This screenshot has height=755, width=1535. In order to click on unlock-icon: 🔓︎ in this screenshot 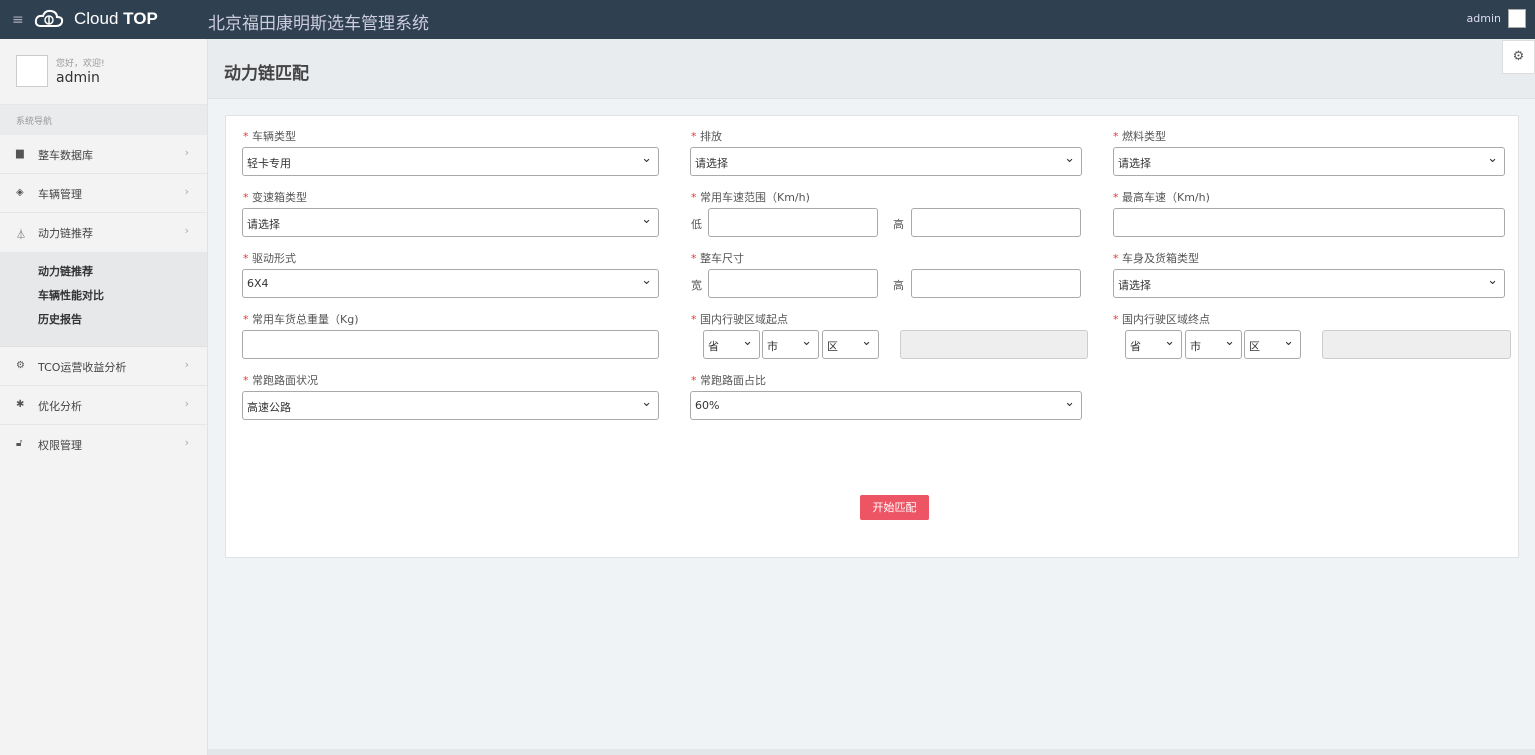, I will do `click(19, 443)`.